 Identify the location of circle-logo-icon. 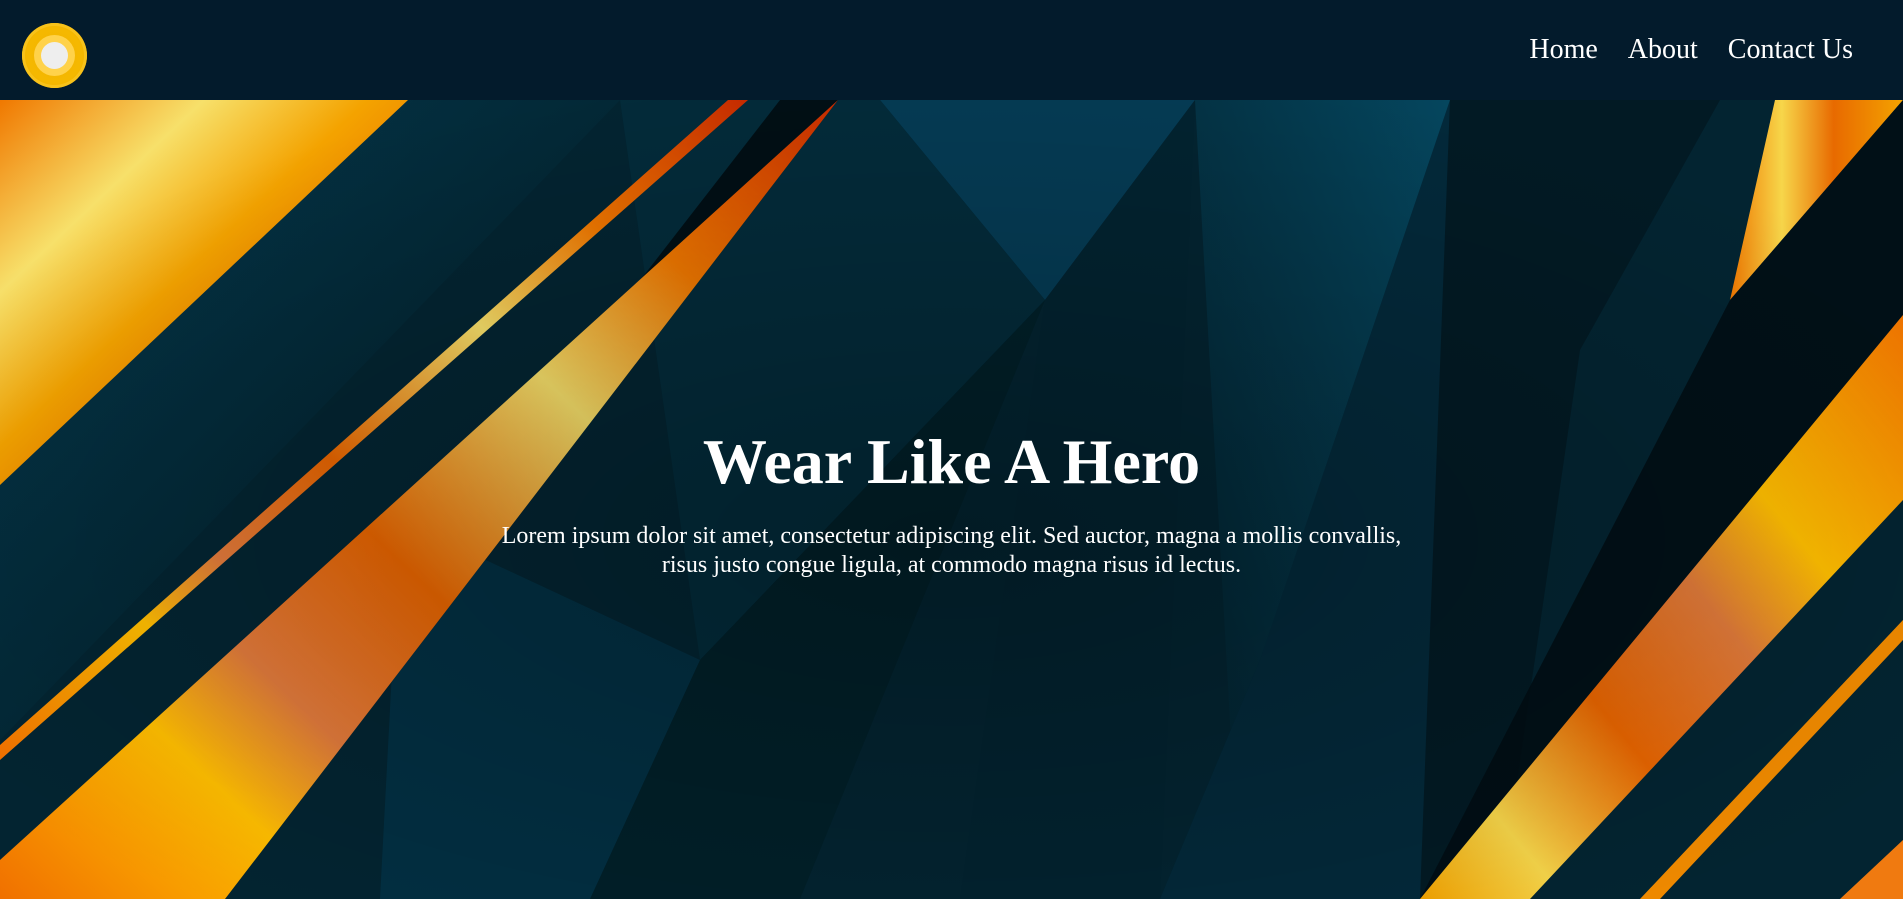
(54, 55).